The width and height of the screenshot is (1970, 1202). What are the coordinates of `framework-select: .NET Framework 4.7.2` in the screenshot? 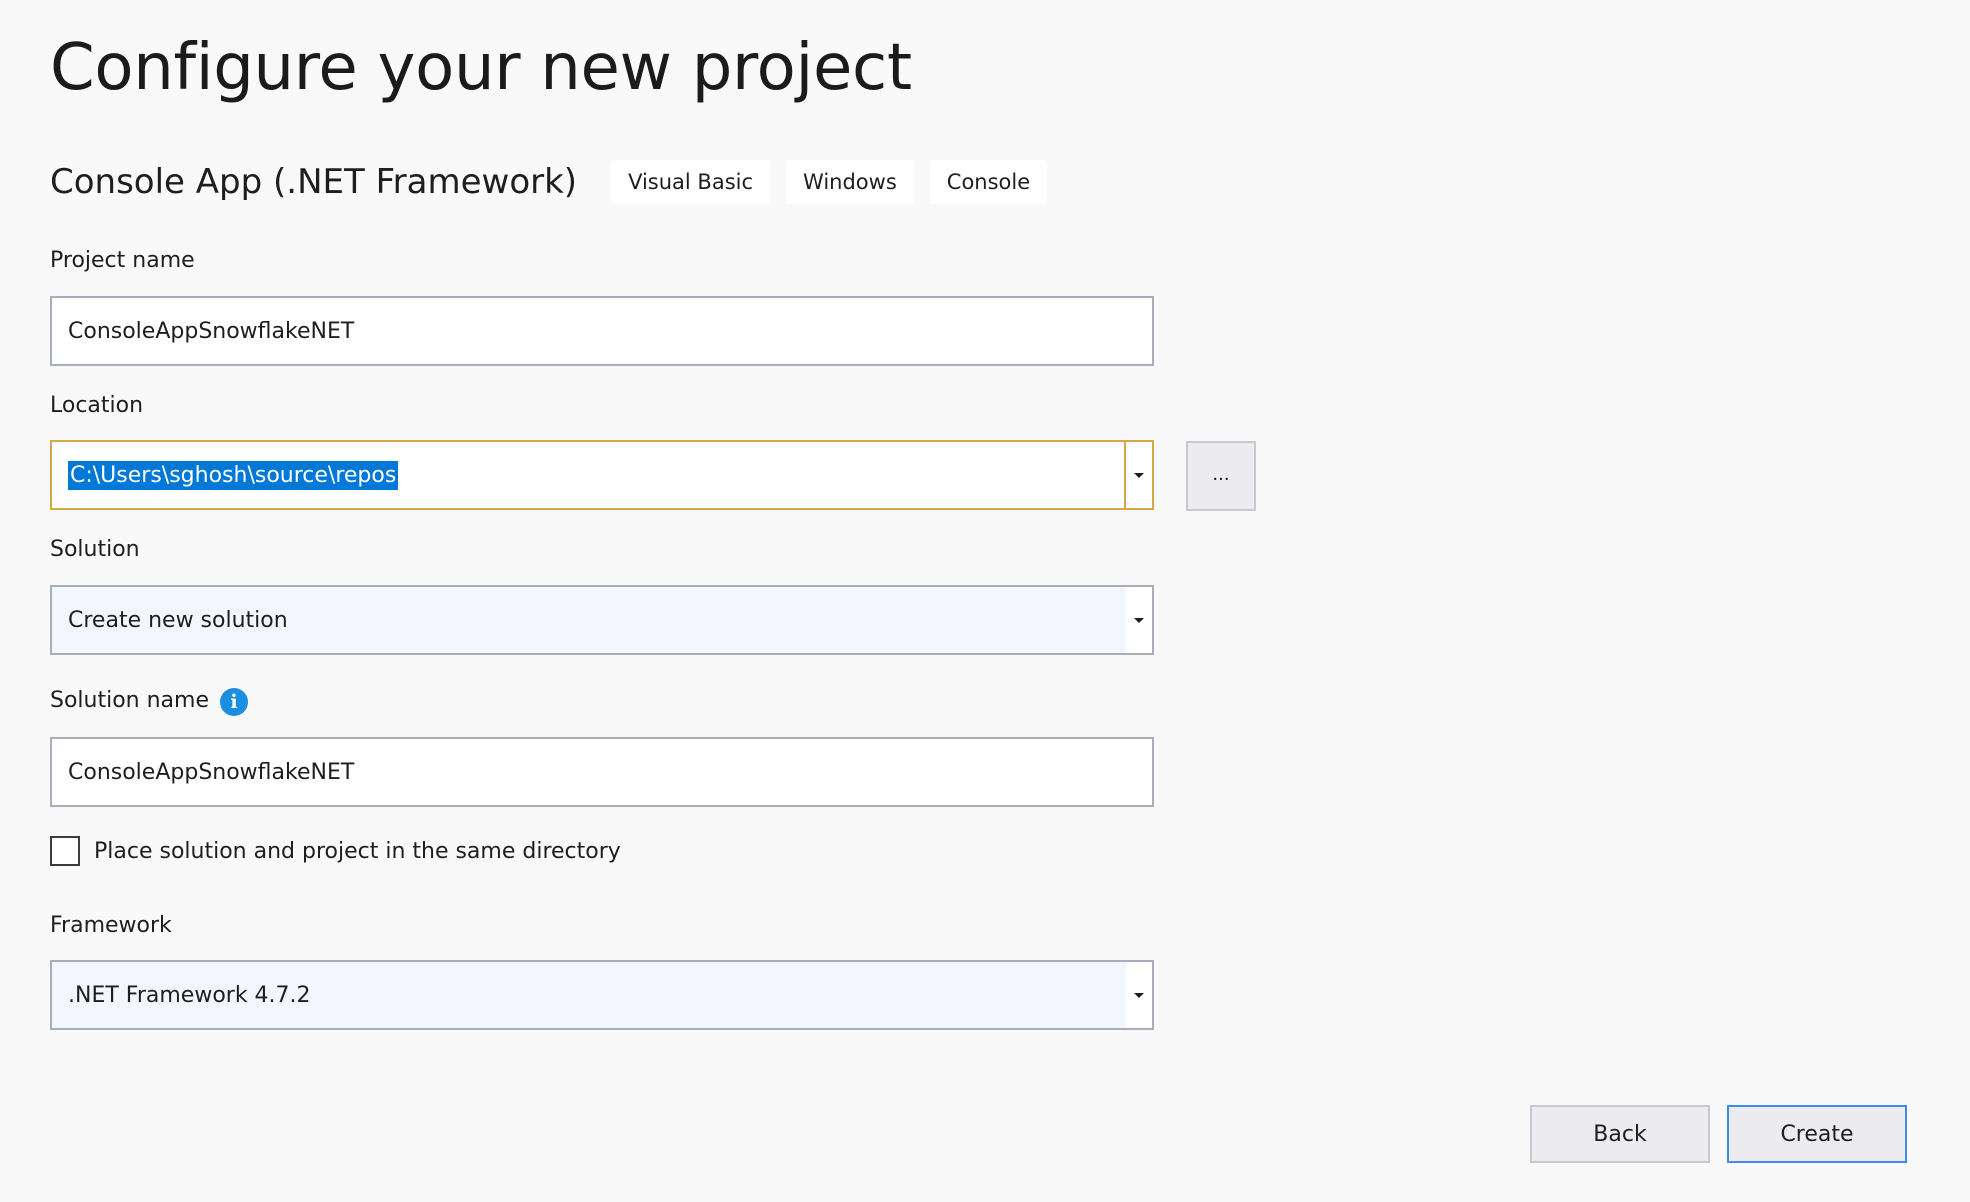 It's located at (602, 995).